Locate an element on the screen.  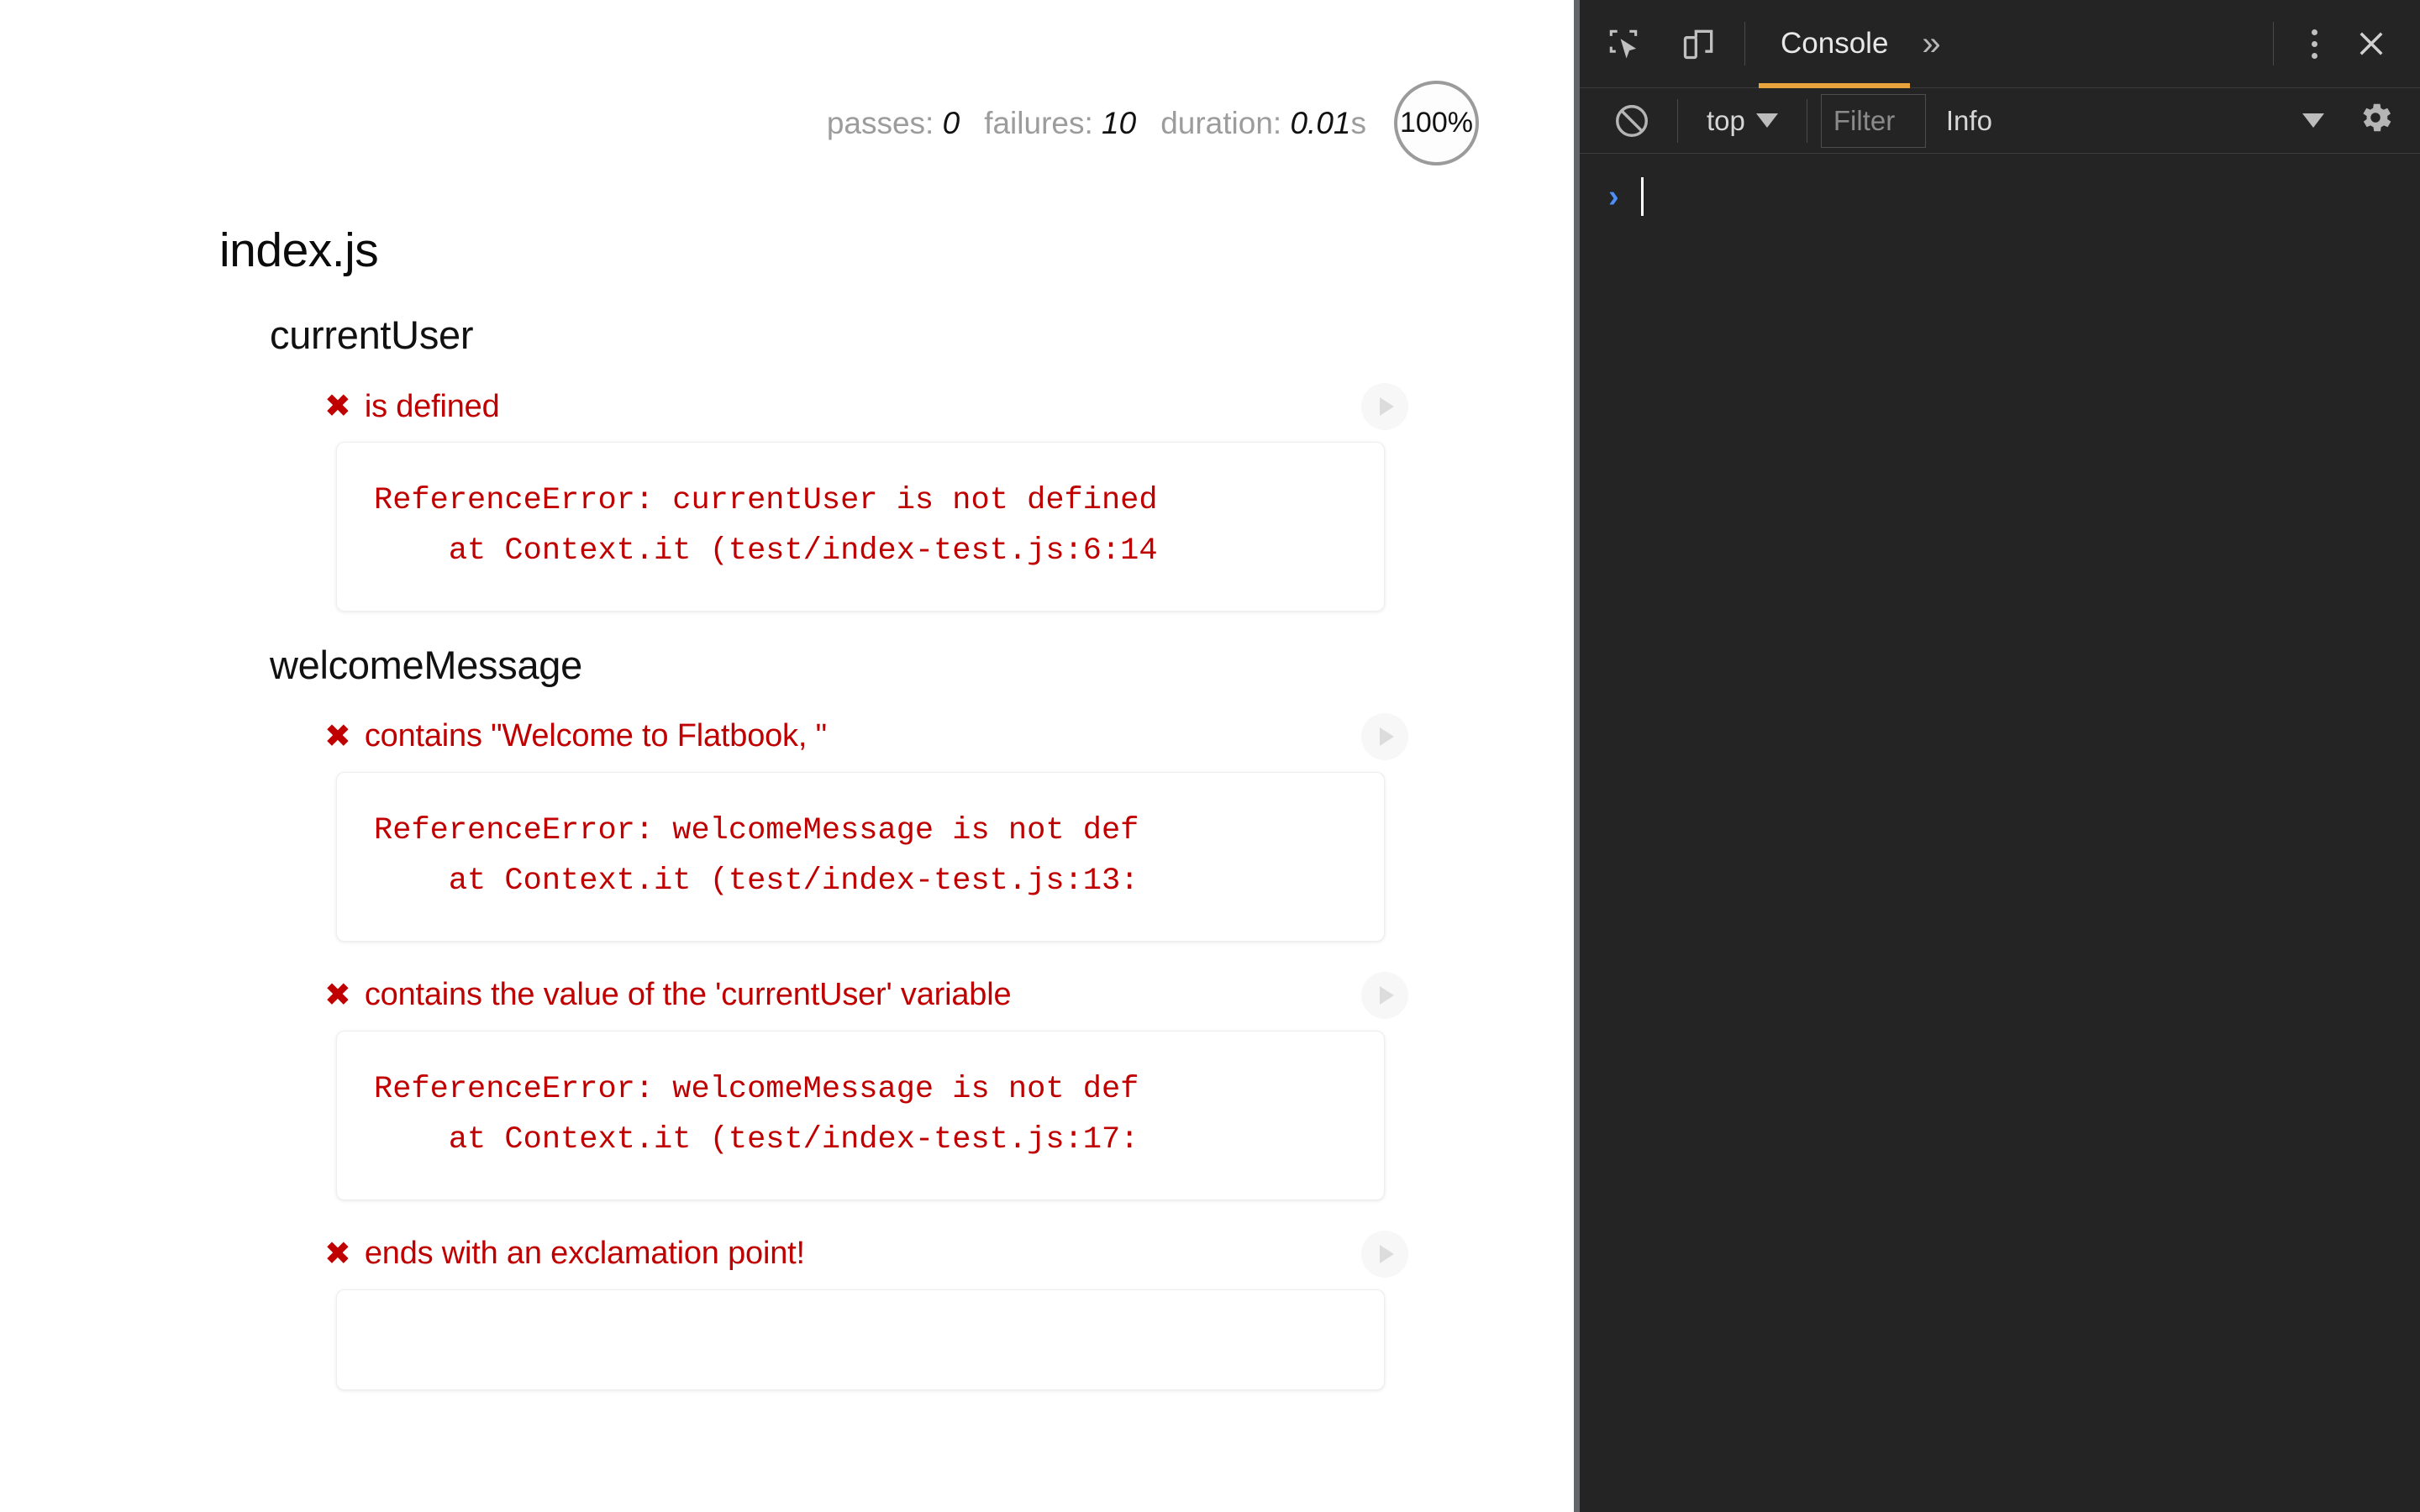
console-log-level-label: Info is located at coordinates (1969, 120).